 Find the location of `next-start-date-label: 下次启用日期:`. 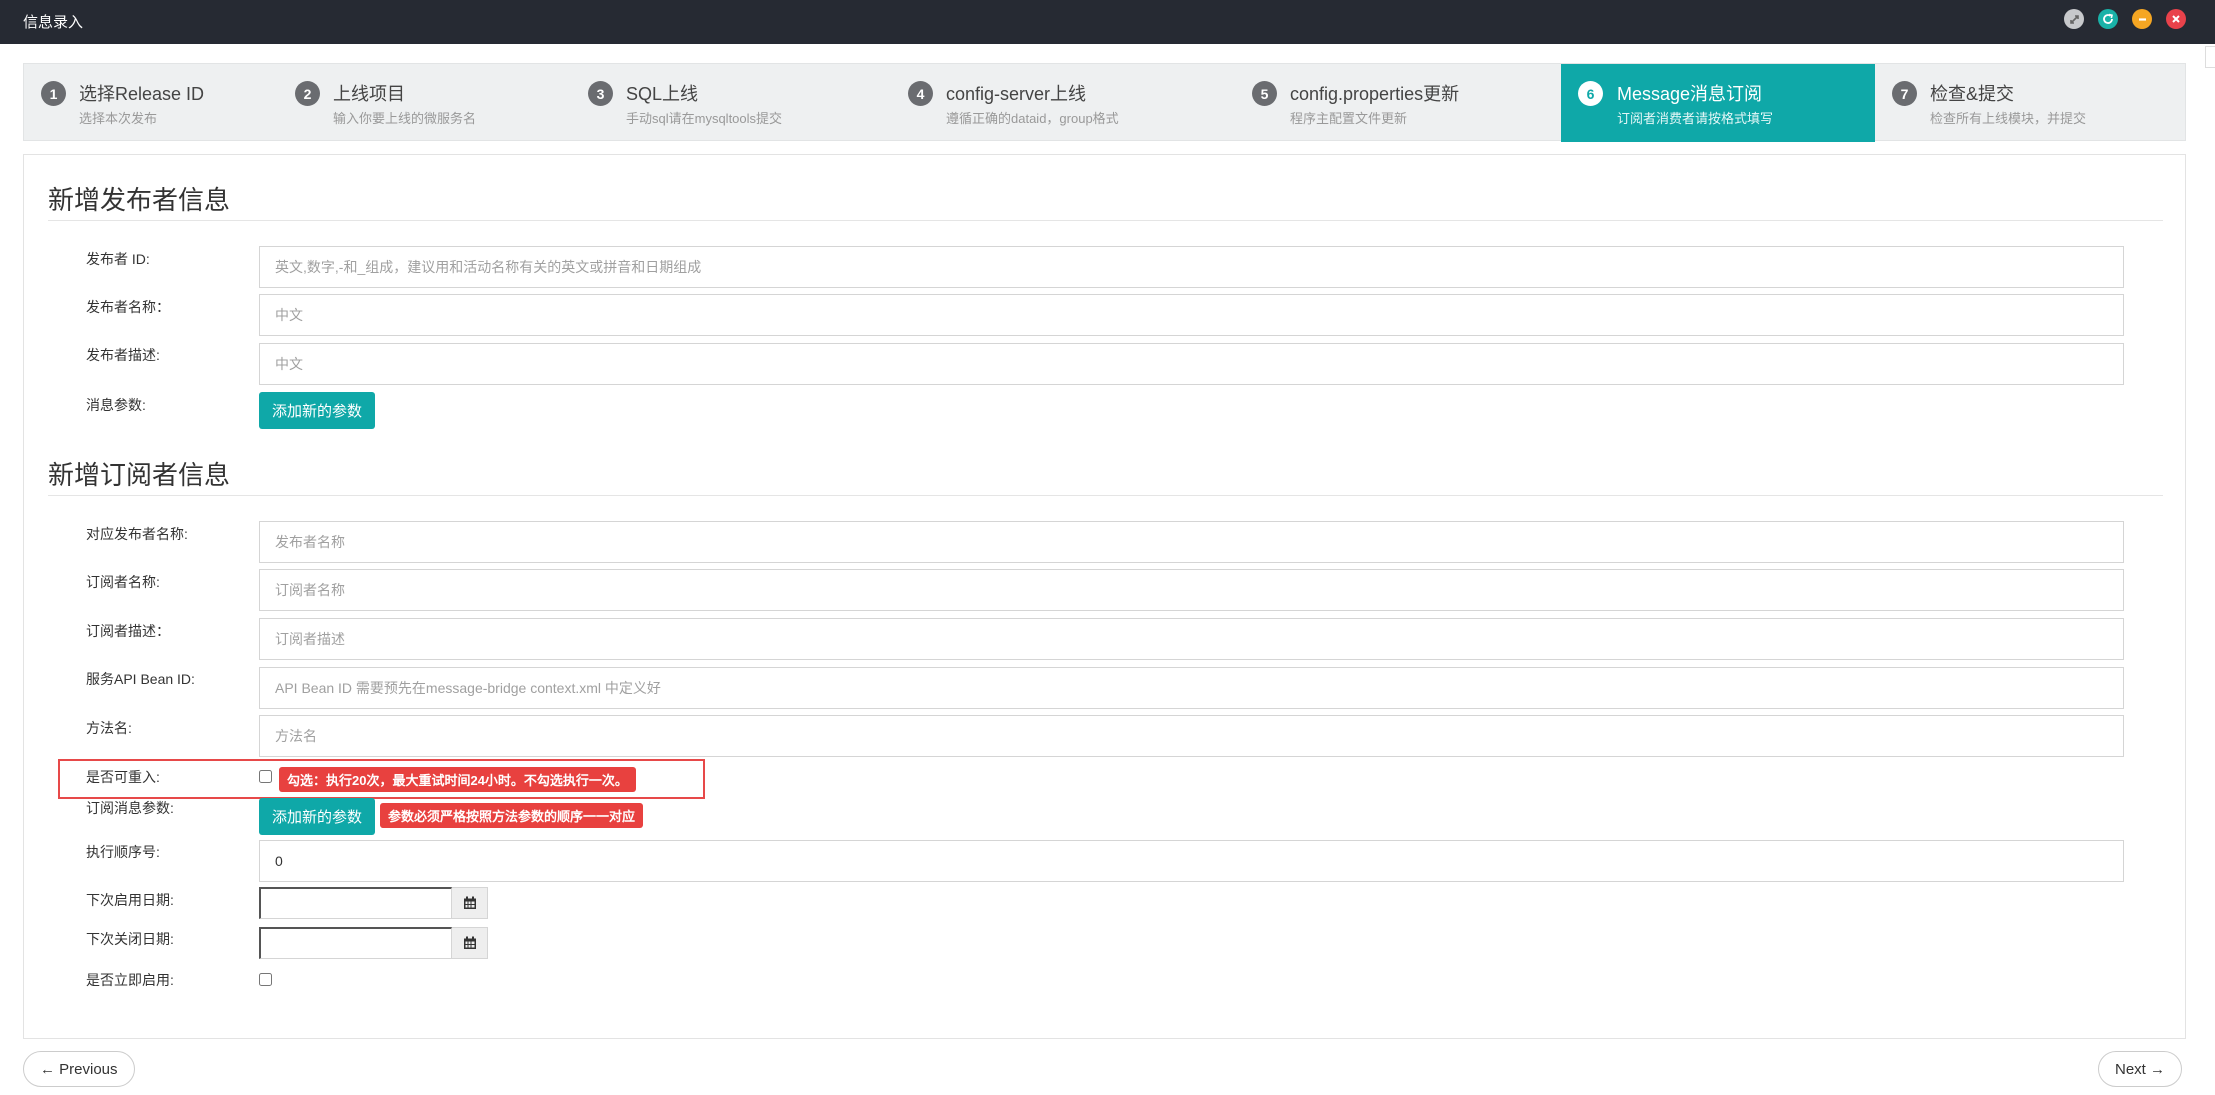

next-start-date-label: 下次启用日期: is located at coordinates (130, 900).